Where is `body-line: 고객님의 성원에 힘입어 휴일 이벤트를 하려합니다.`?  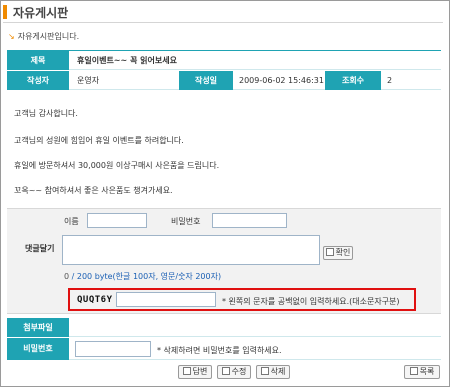 body-line: 고객님의 성원에 힘입어 휴일 이벤트를 하려합니다. is located at coordinates (99, 140).